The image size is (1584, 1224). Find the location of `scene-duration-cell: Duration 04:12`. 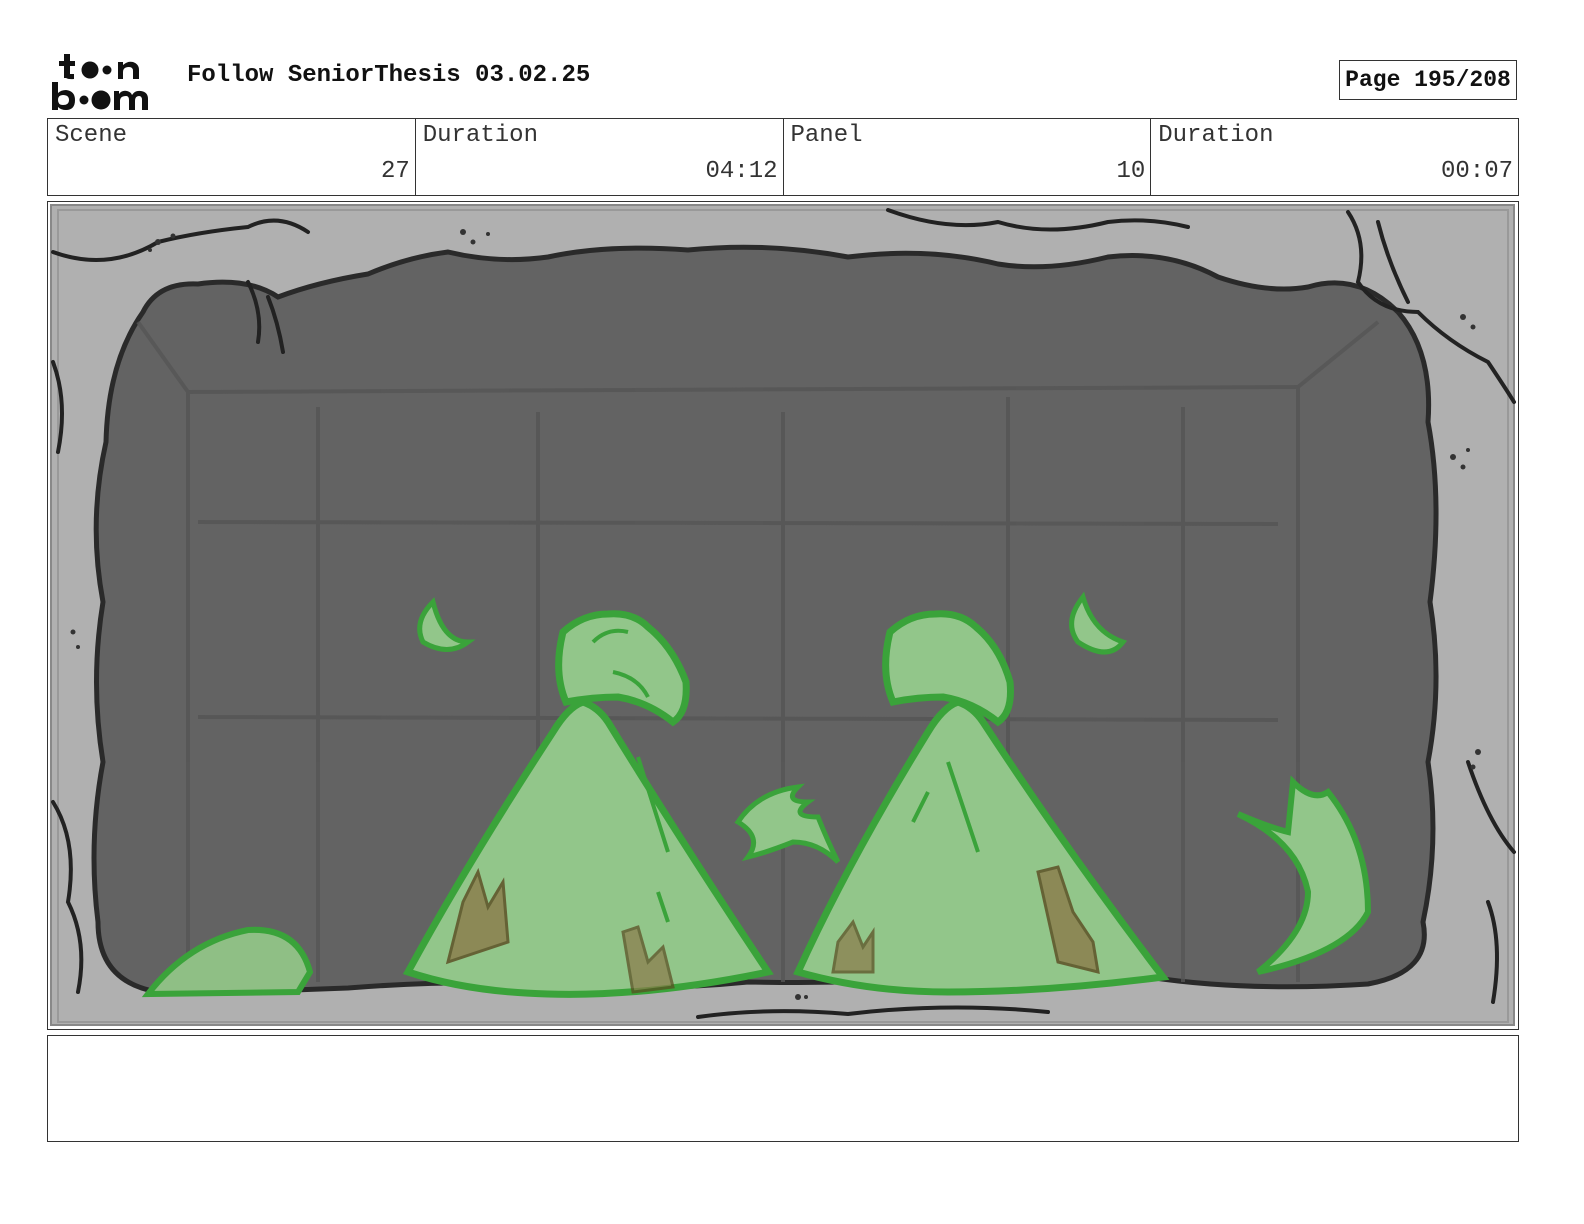

scene-duration-cell: Duration 04:12 is located at coordinates (600, 157).